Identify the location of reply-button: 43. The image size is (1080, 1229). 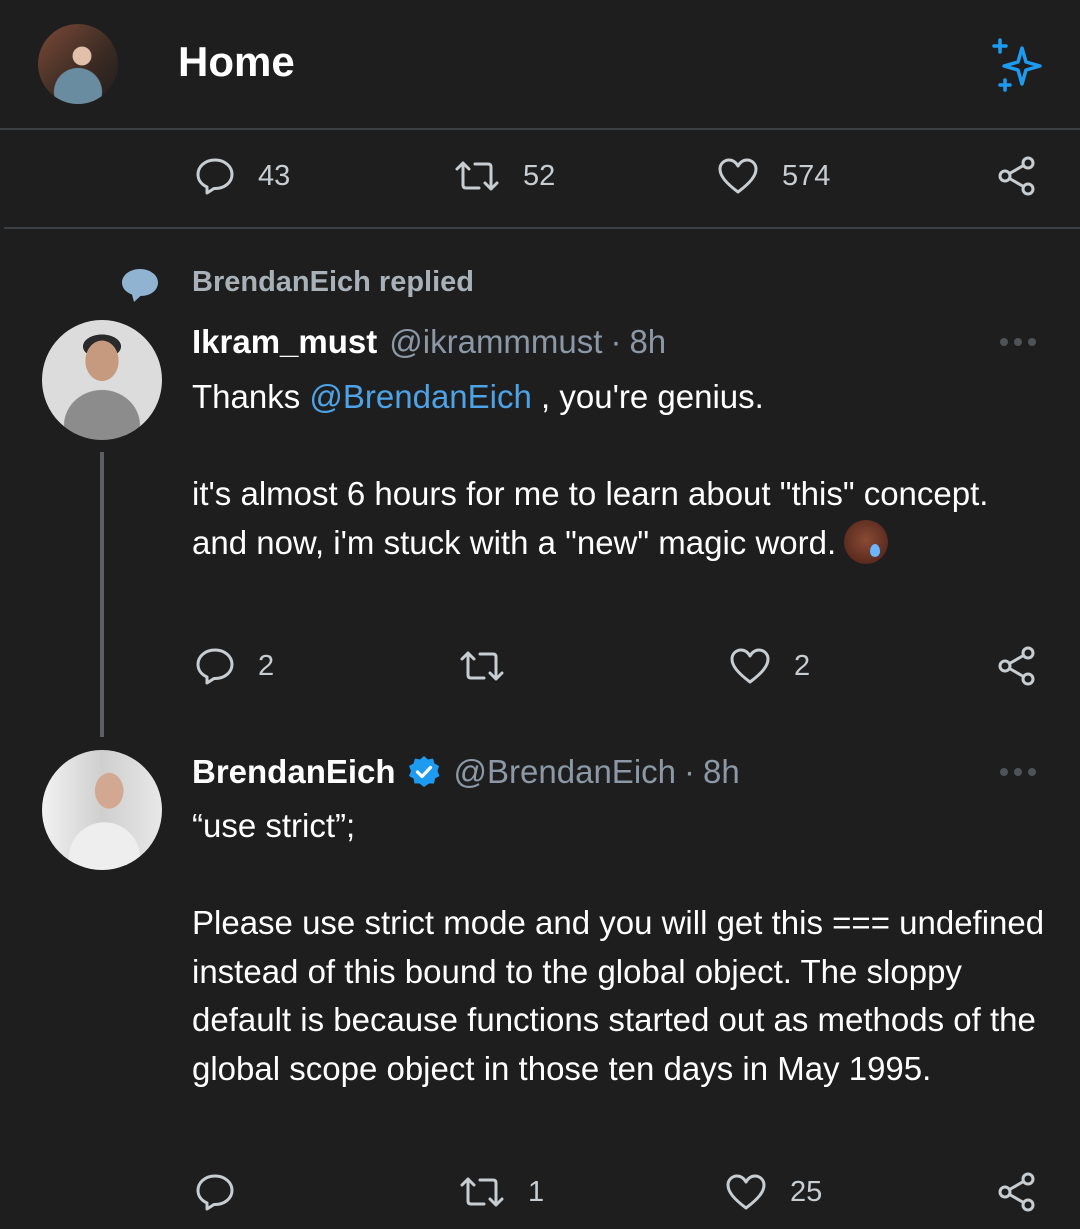
(242, 176).